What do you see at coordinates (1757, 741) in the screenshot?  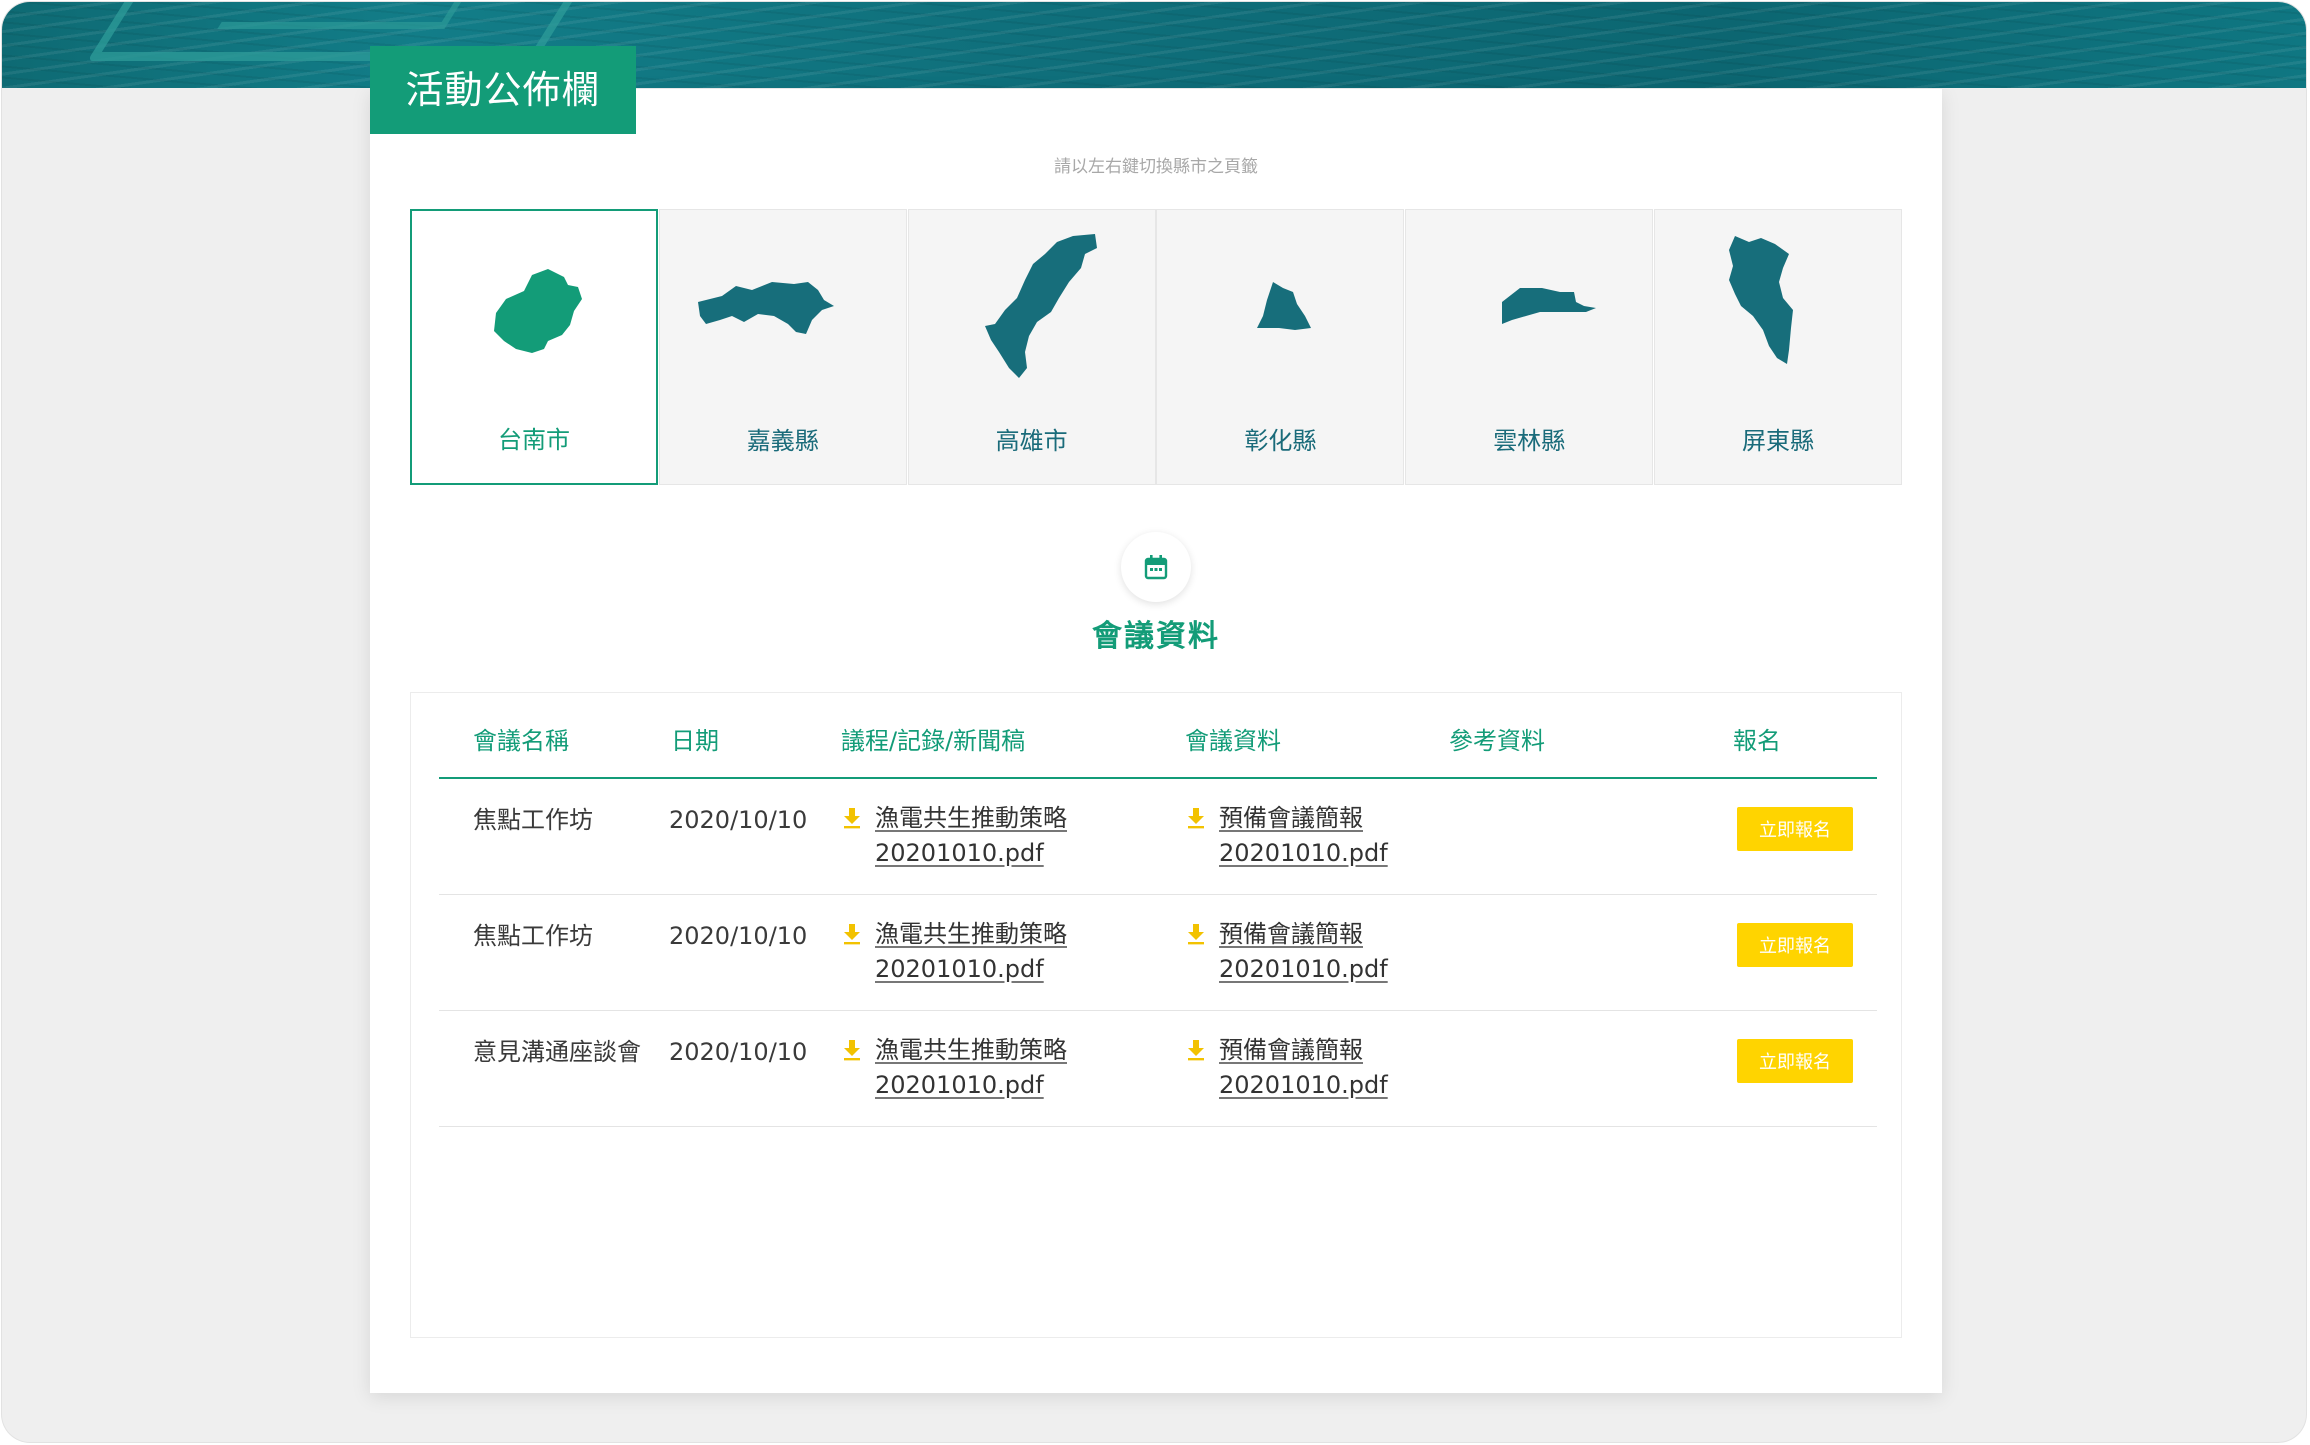 I see `header-signup: 報名` at bounding box center [1757, 741].